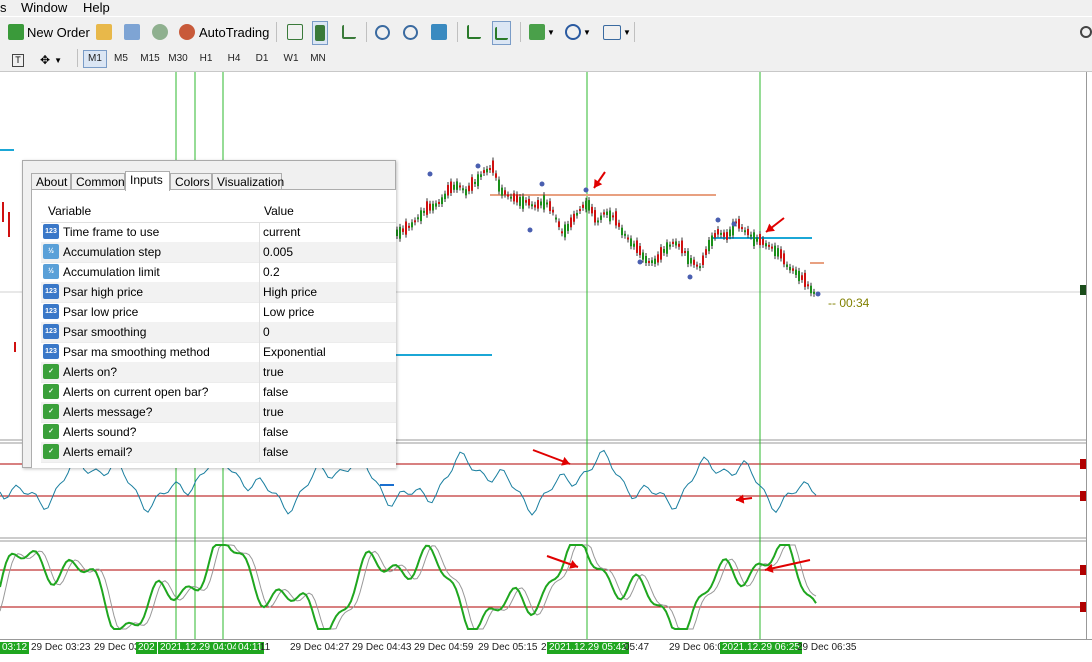 This screenshot has height=662, width=1092. Describe the element at coordinates (121, 59) in the screenshot. I see `timeframe-button-m5: M5` at that location.